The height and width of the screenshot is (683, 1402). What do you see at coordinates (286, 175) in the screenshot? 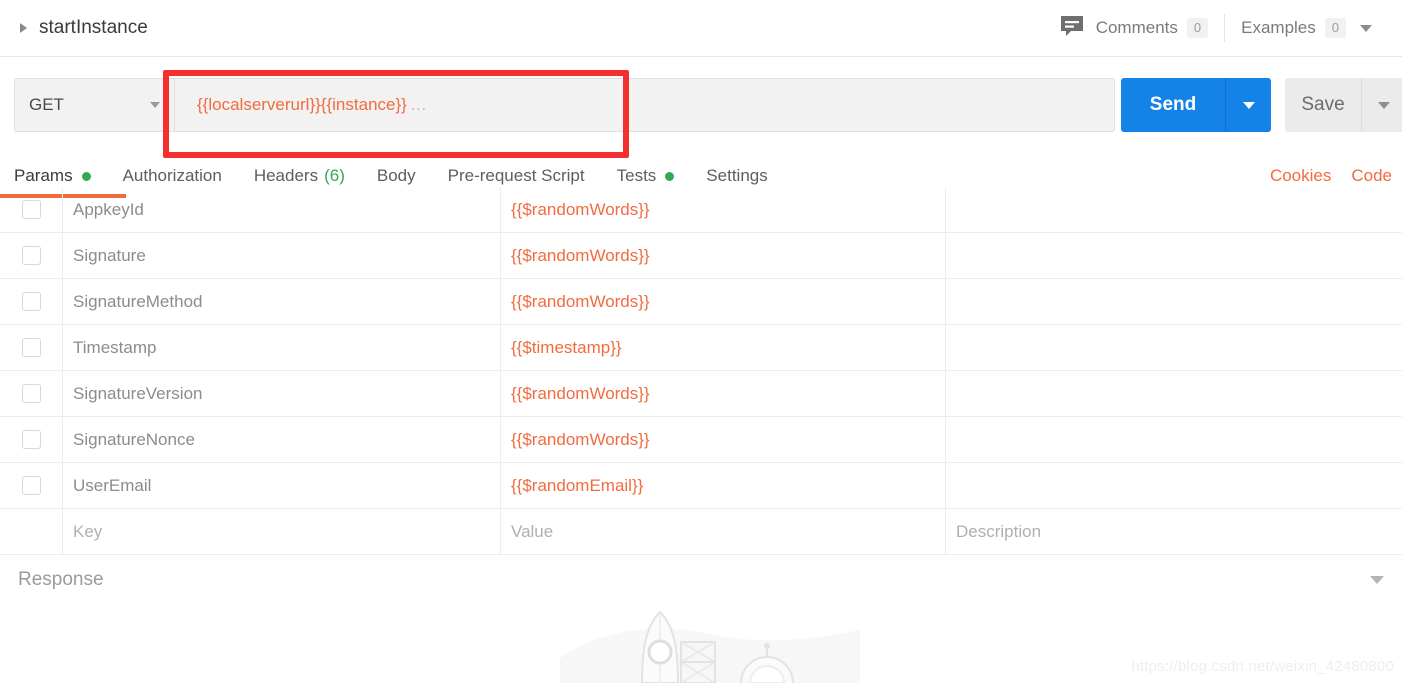
I see `tab-label: Headers` at bounding box center [286, 175].